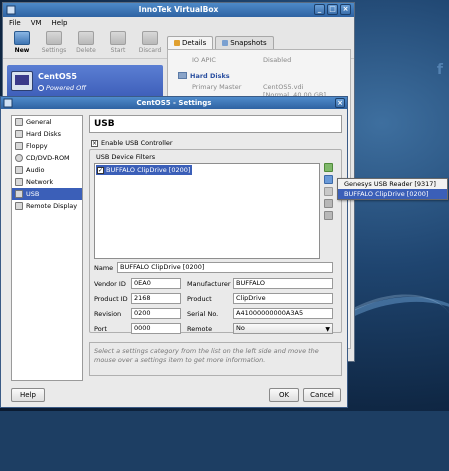 The image size is (449, 471). I want to click on category-audio: Audio, so click(47, 170).